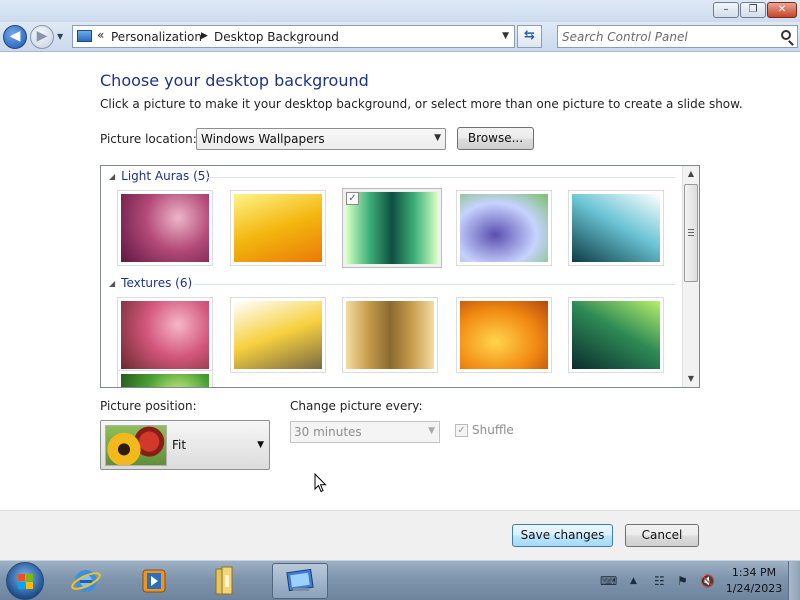 The height and width of the screenshot is (600, 800). What do you see at coordinates (794, 580) in the screenshot?
I see `show-desktop-button` at bounding box center [794, 580].